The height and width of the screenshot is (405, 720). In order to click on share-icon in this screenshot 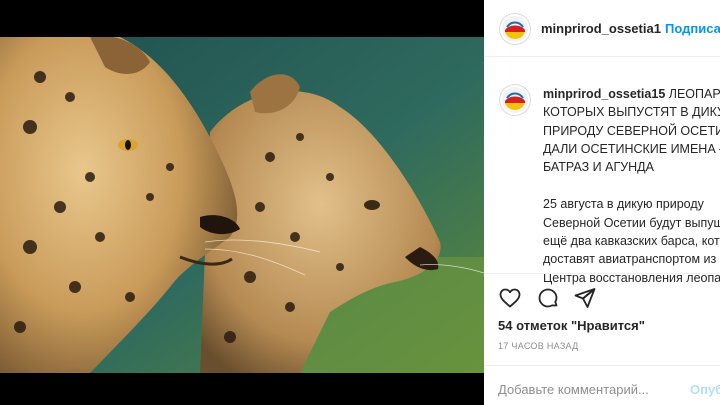, I will do `click(585, 298)`.